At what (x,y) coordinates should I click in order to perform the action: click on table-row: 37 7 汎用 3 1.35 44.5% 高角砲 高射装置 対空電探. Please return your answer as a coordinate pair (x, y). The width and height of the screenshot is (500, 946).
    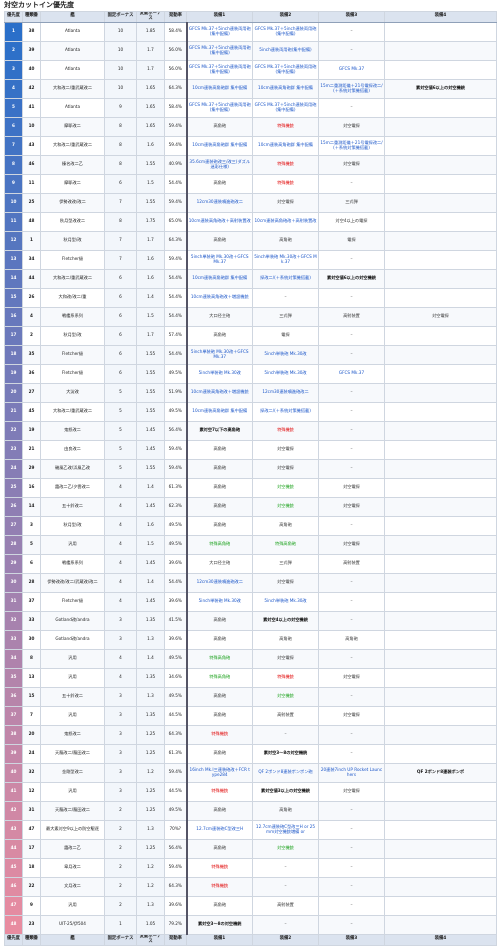
    Looking at the image, I should click on (250, 715).